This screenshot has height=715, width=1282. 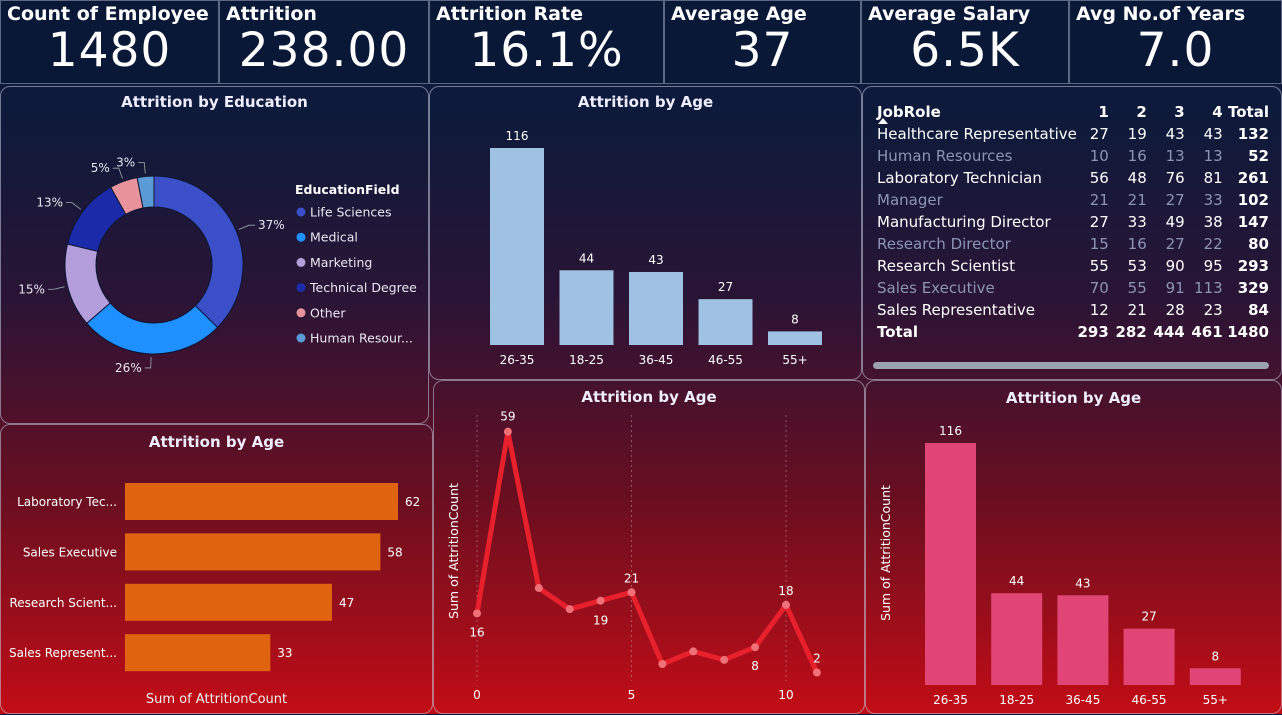 I want to click on age-bar-chart: 116 26-35 44 18-25 43 36-45 27 46-55 8 55+, so click(x=646, y=234).